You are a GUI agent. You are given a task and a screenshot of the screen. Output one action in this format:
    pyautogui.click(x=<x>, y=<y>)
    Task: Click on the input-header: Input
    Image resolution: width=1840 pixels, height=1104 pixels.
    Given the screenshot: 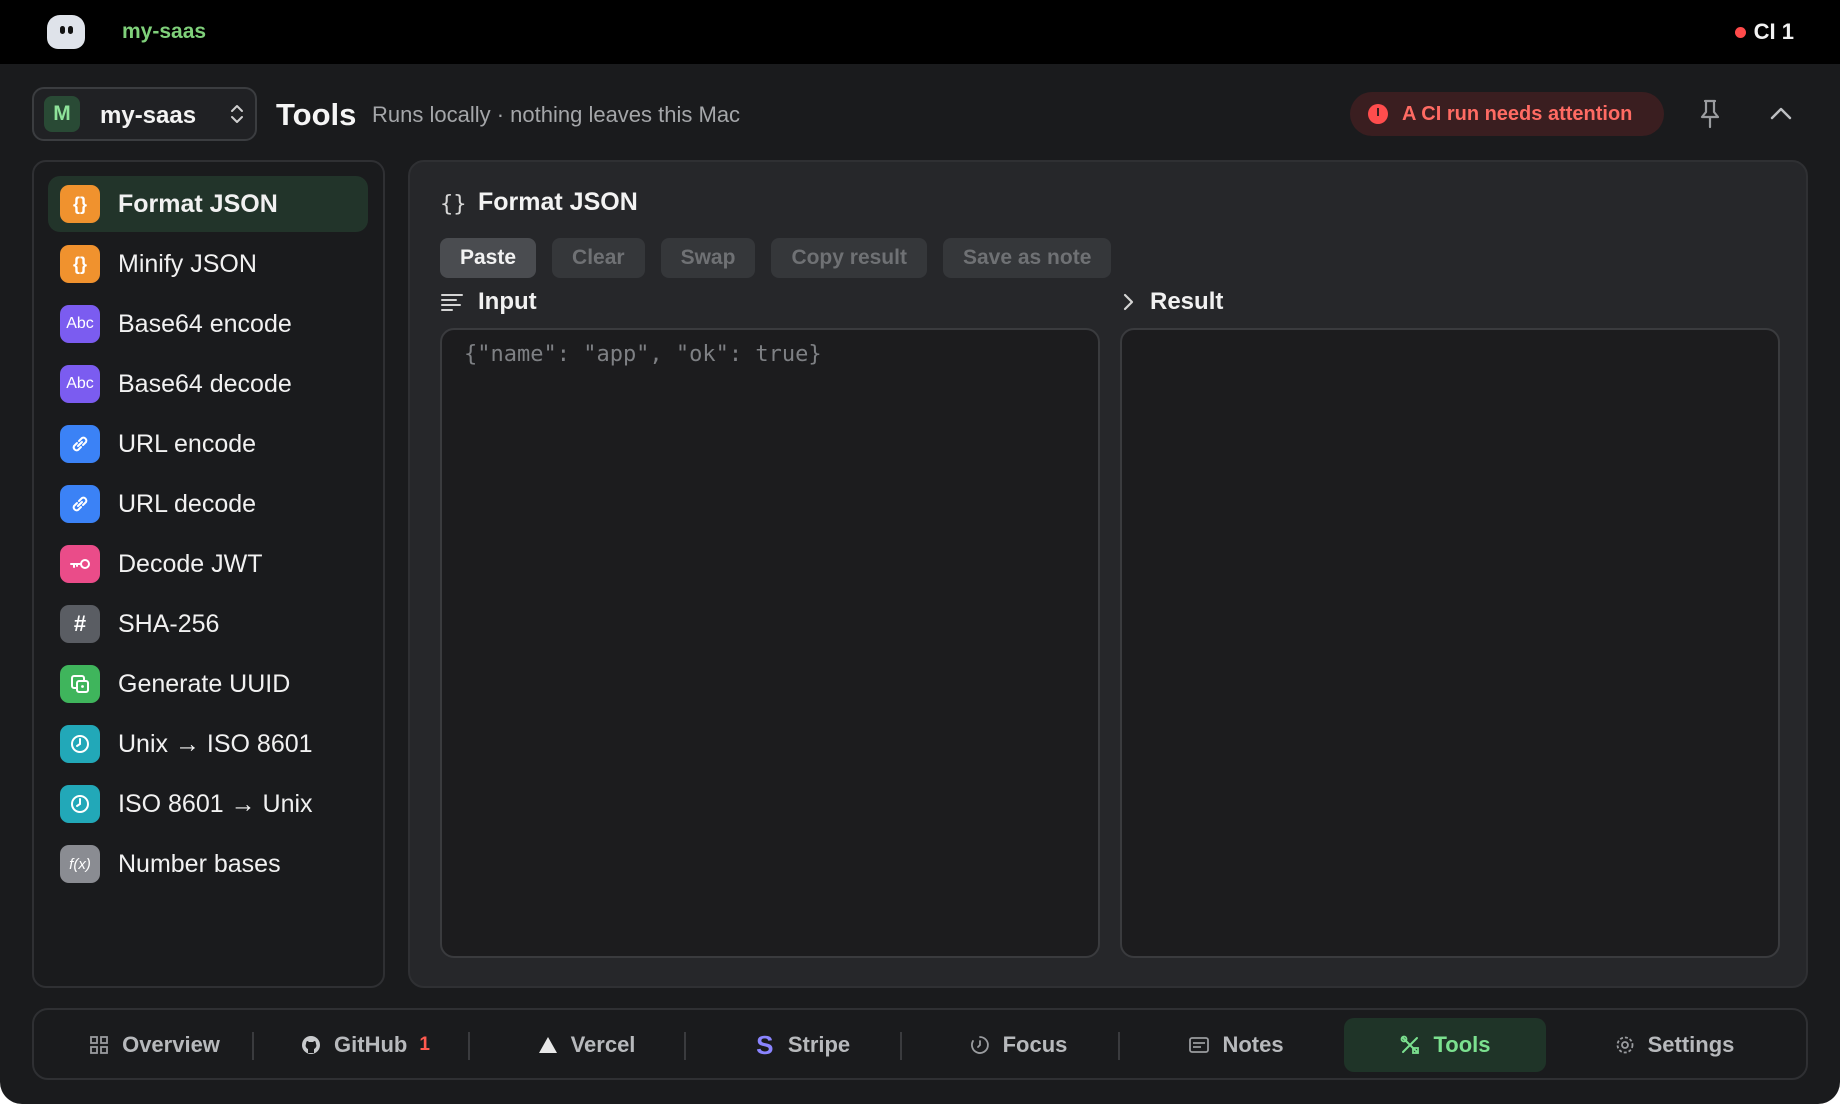 What is the action you would take?
    pyautogui.click(x=488, y=302)
    